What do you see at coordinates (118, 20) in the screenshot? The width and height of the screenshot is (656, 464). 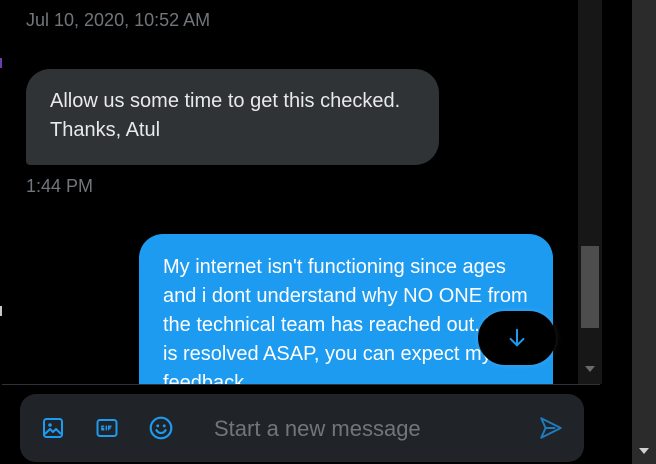 I see `date-timestamp: Jul 10, 2020, 10:52 AM` at bounding box center [118, 20].